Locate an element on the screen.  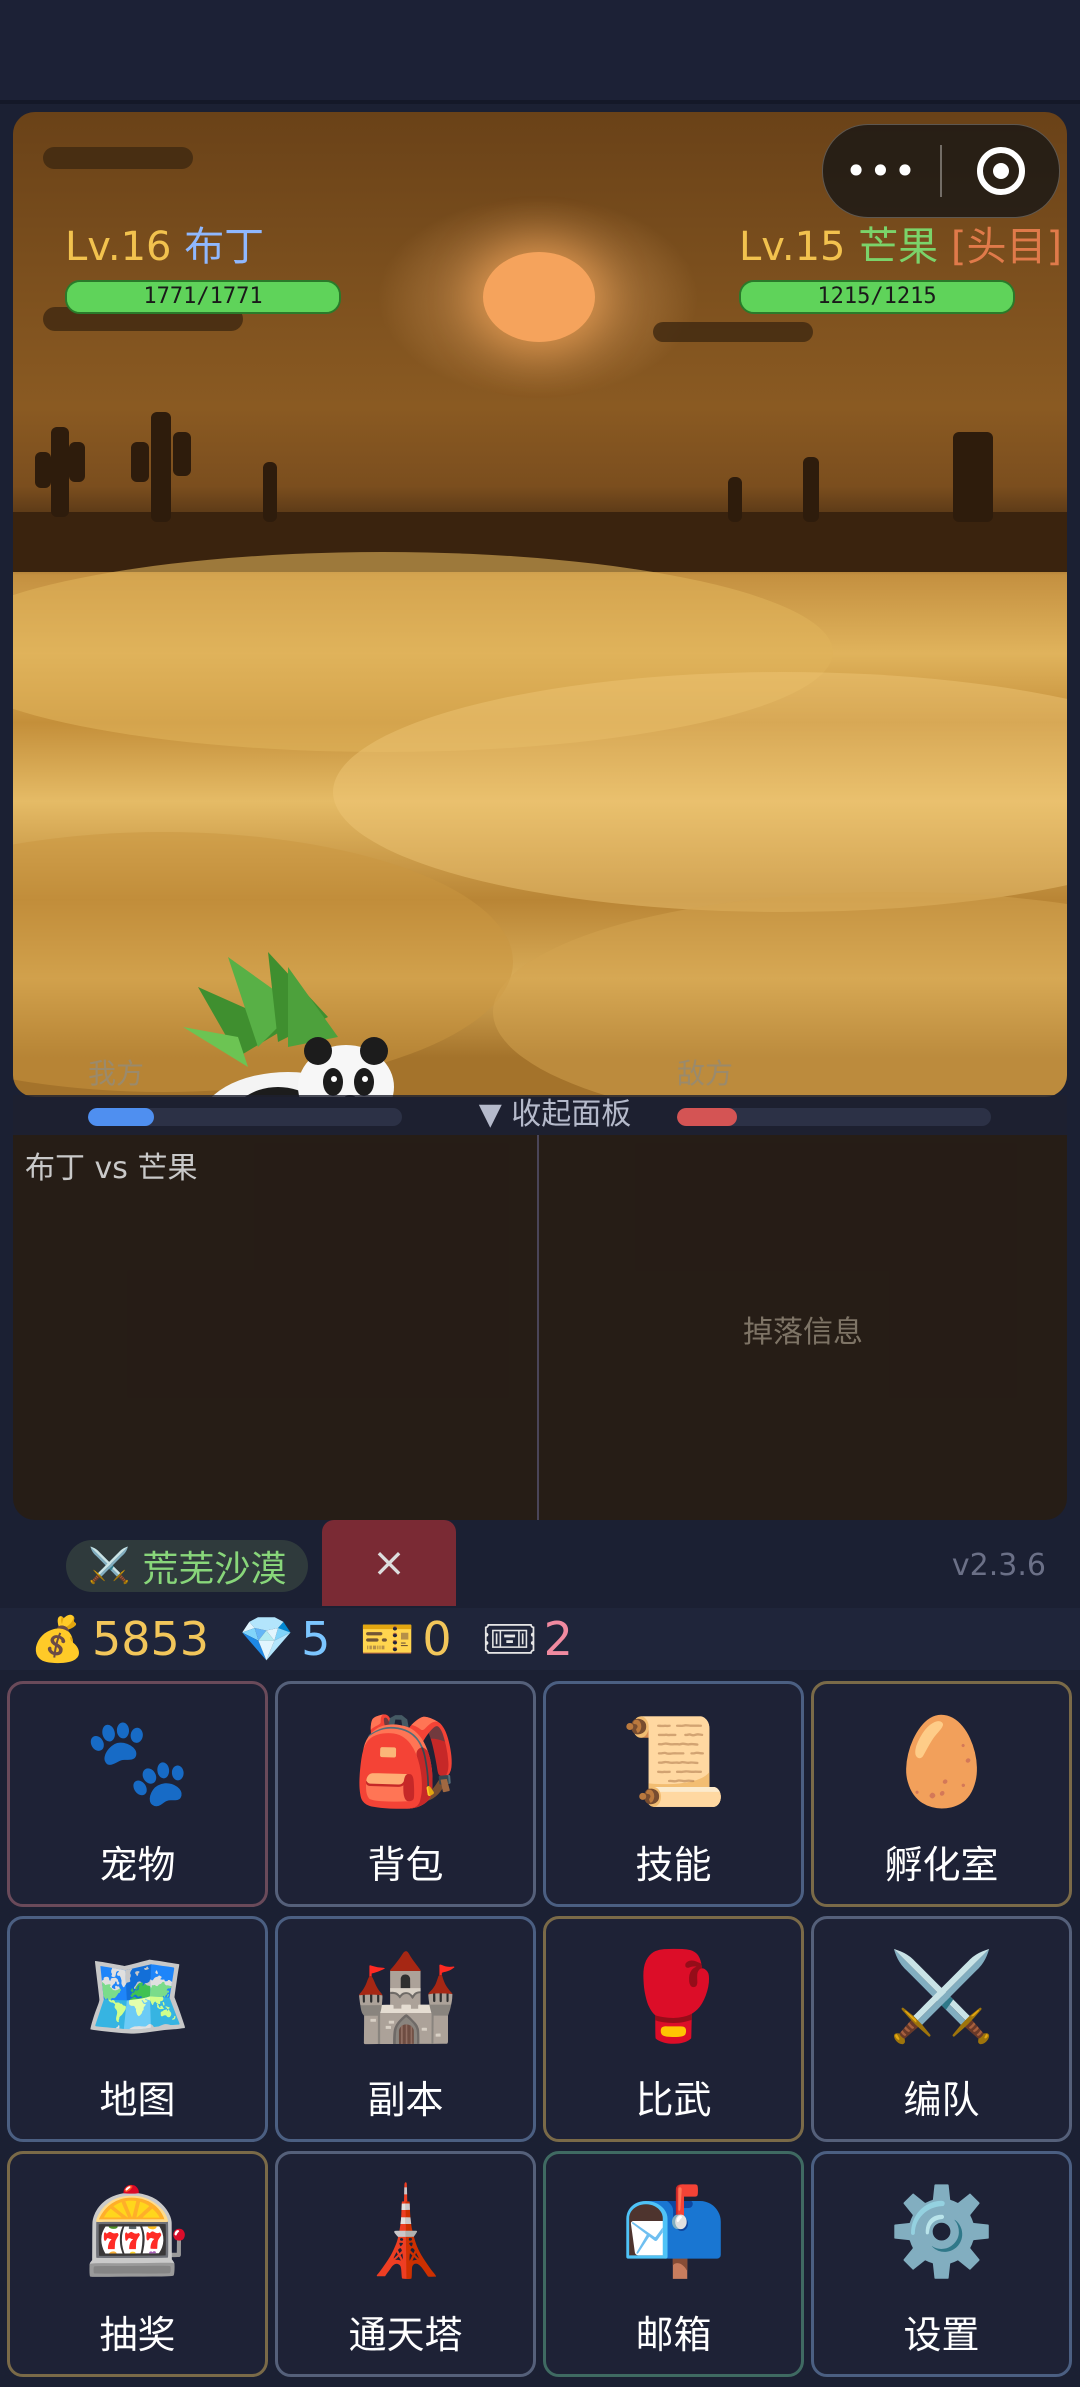
menu-settings-button: ⚙️ 设置 is located at coordinates (941, 2264).